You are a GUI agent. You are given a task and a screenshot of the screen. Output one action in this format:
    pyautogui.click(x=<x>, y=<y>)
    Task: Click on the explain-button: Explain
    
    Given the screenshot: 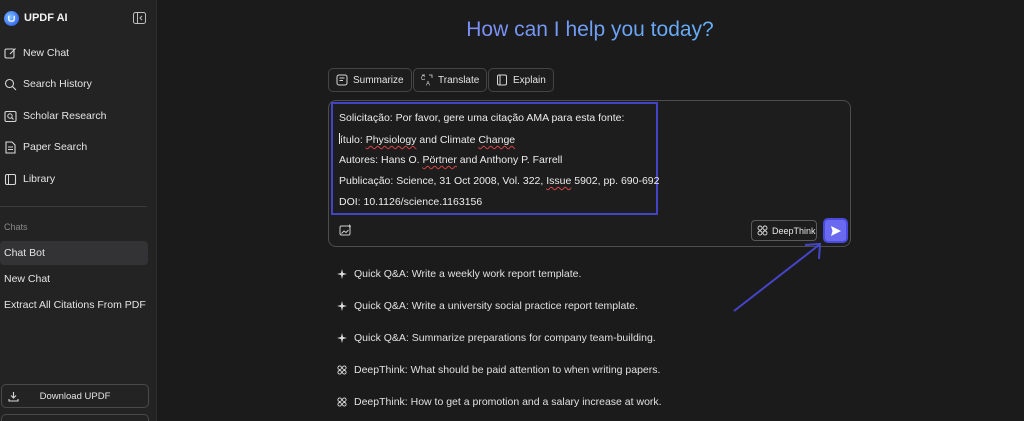 What is the action you would take?
    pyautogui.click(x=521, y=80)
    